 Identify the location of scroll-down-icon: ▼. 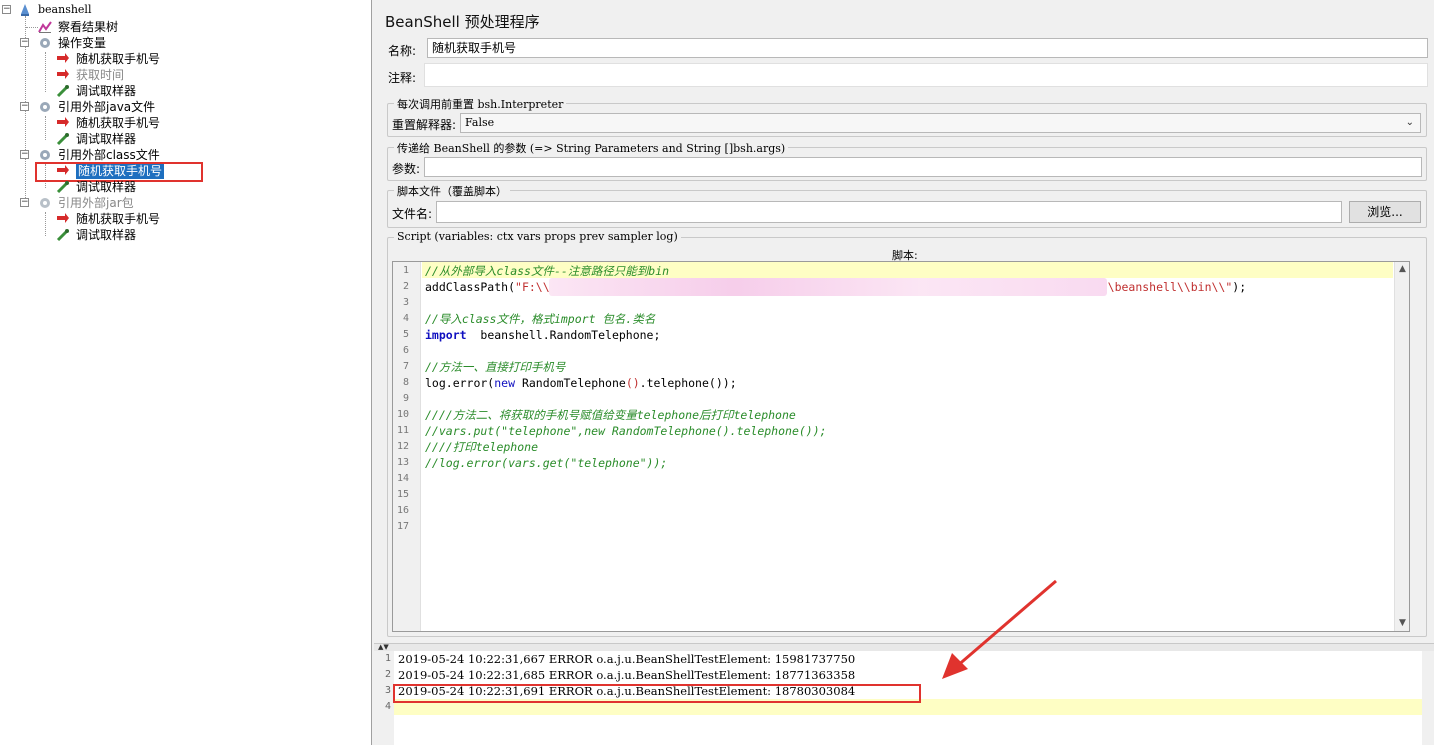
(1402, 623).